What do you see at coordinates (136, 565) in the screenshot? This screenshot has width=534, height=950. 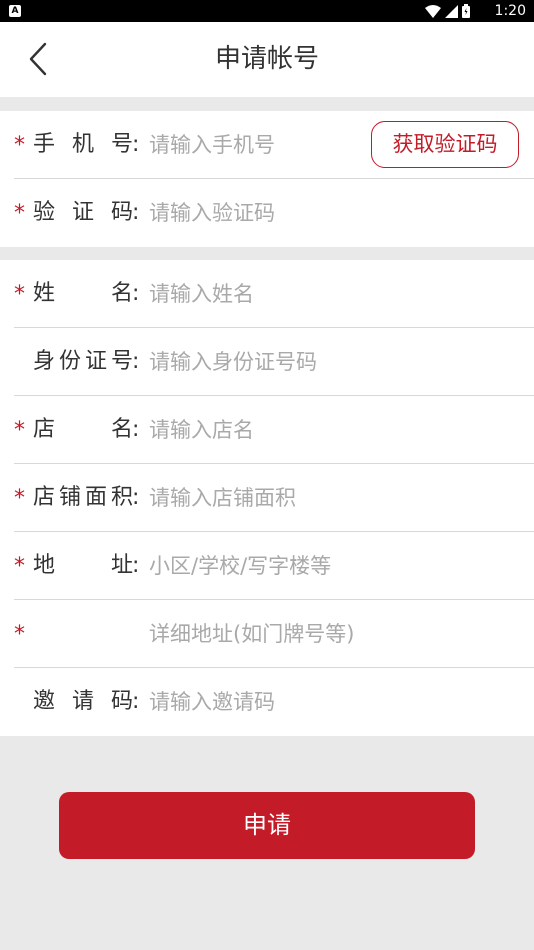 I see `address-colon: :` at bounding box center [136, 565].